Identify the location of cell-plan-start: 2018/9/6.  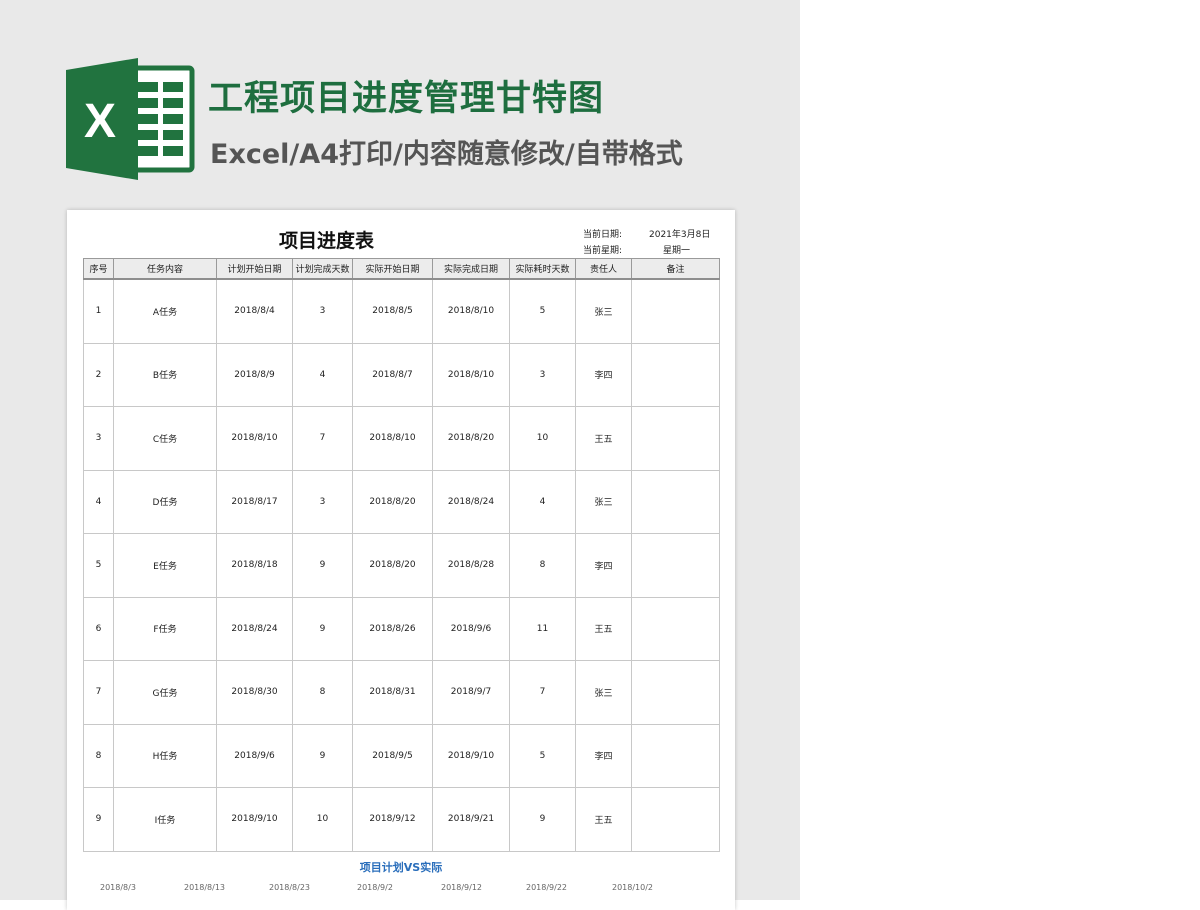
(254, 755).